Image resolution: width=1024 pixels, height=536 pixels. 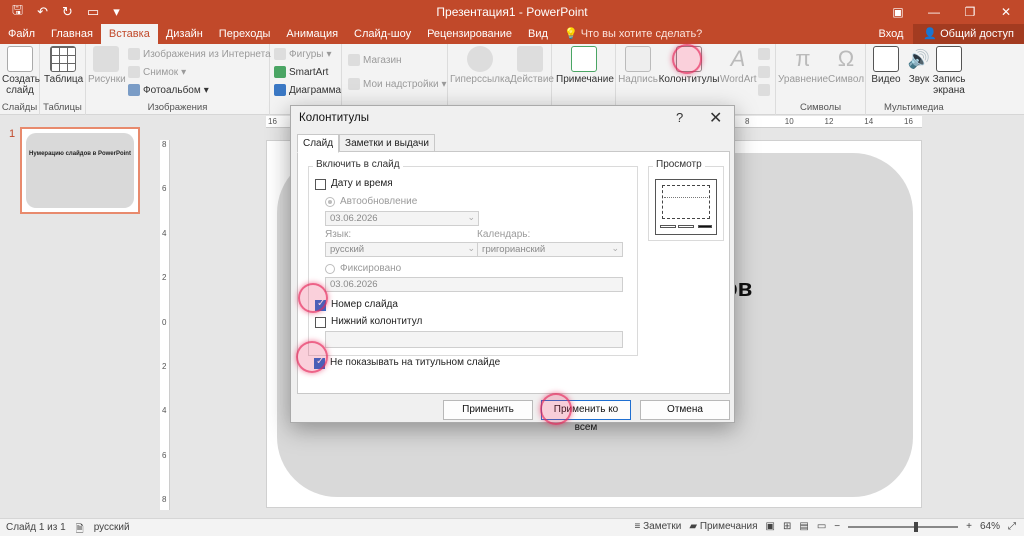 I want to click on tab-animations: Анимация, so click(x=312, y=34).